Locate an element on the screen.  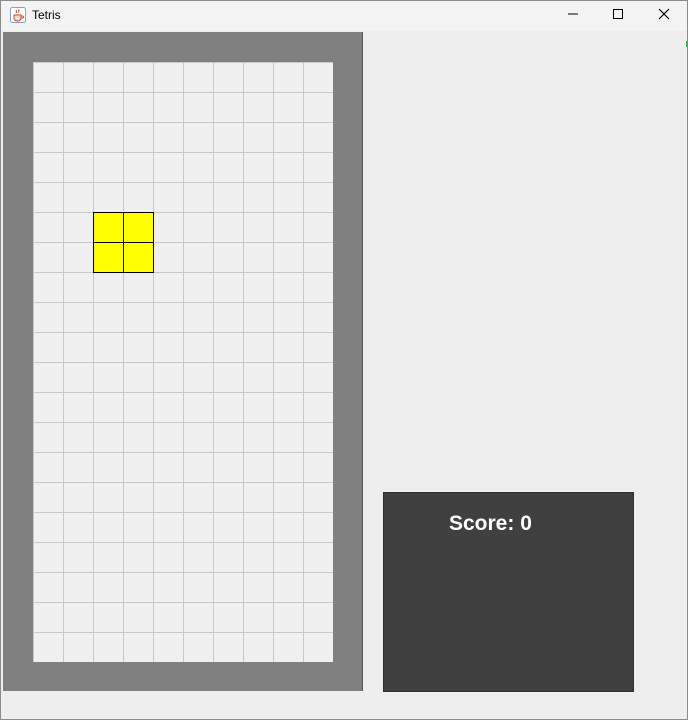
title-bar: Tetris is located at coordinates (344, 16).